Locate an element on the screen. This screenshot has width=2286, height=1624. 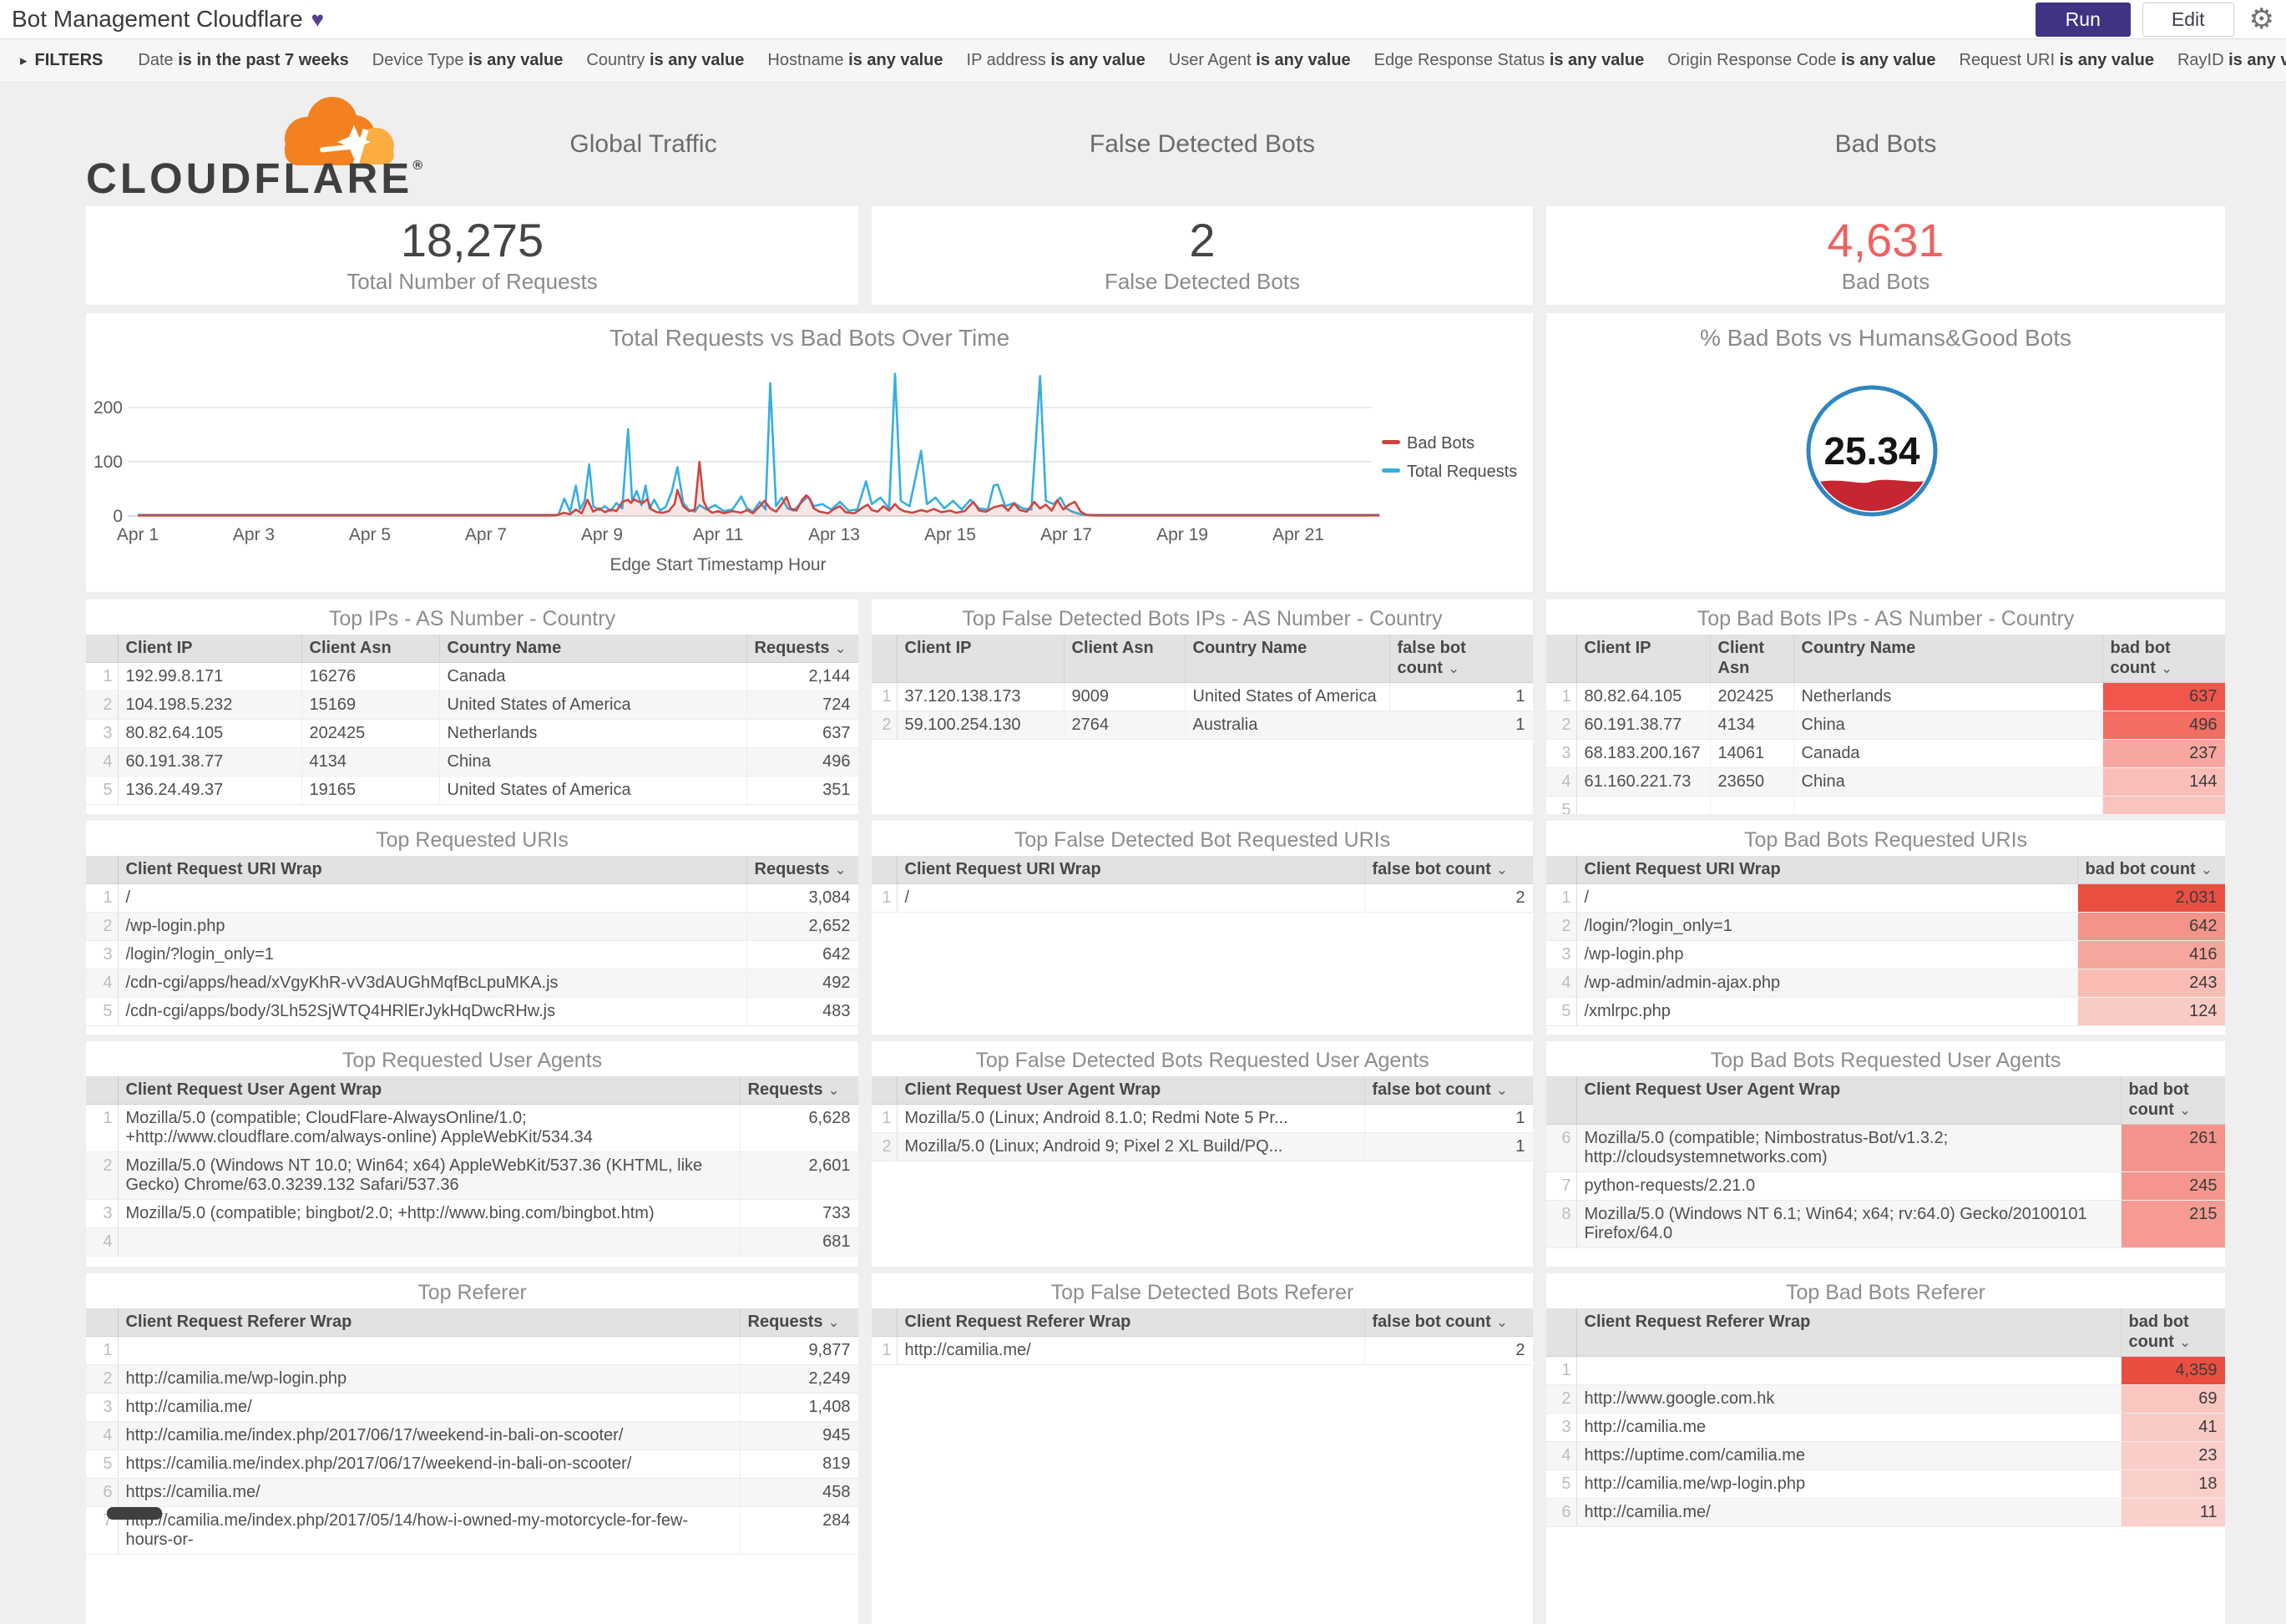
cell: 945 is located at coordinates (799, 1436).